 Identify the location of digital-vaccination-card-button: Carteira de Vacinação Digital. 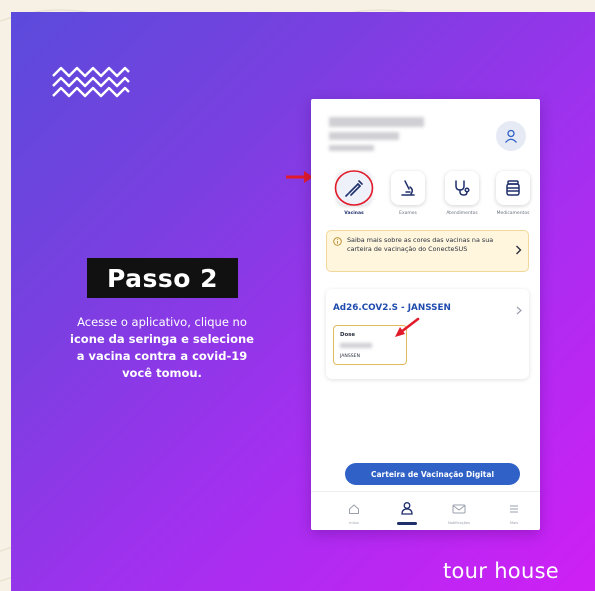
(432, 474).